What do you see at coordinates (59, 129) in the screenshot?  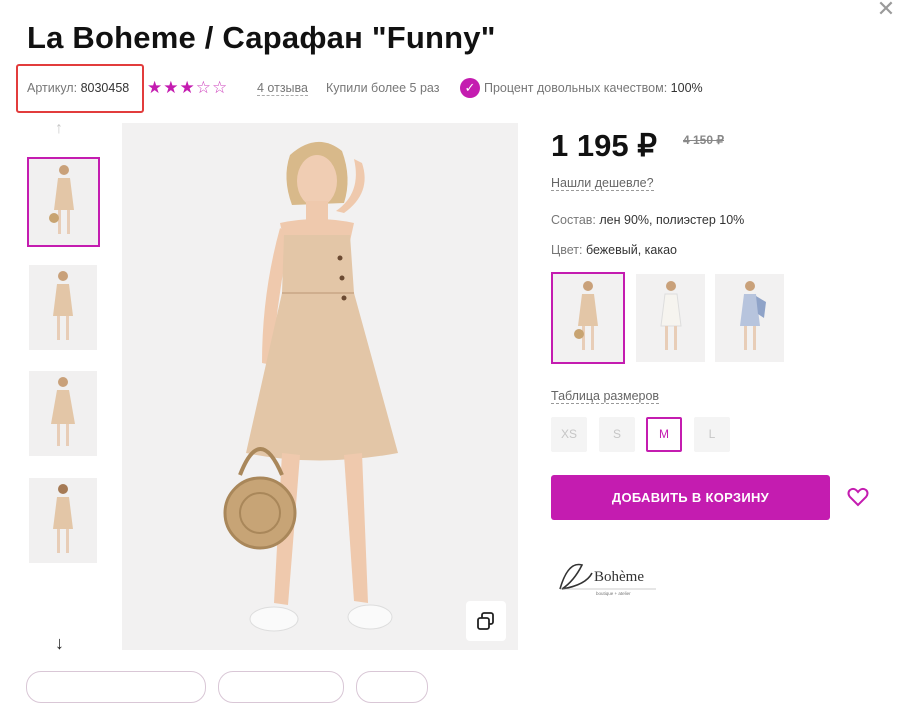 I see `arrow-up-icon: ↑` at bounding box center [59, 129].